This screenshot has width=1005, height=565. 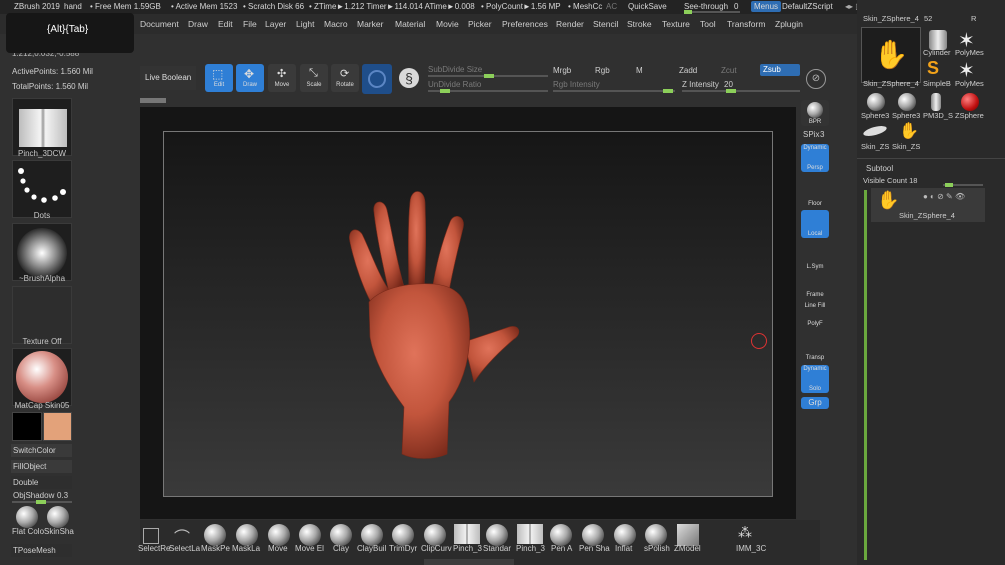 I want to click on flat-color-sphere-icon, so click(x=27, y=517).